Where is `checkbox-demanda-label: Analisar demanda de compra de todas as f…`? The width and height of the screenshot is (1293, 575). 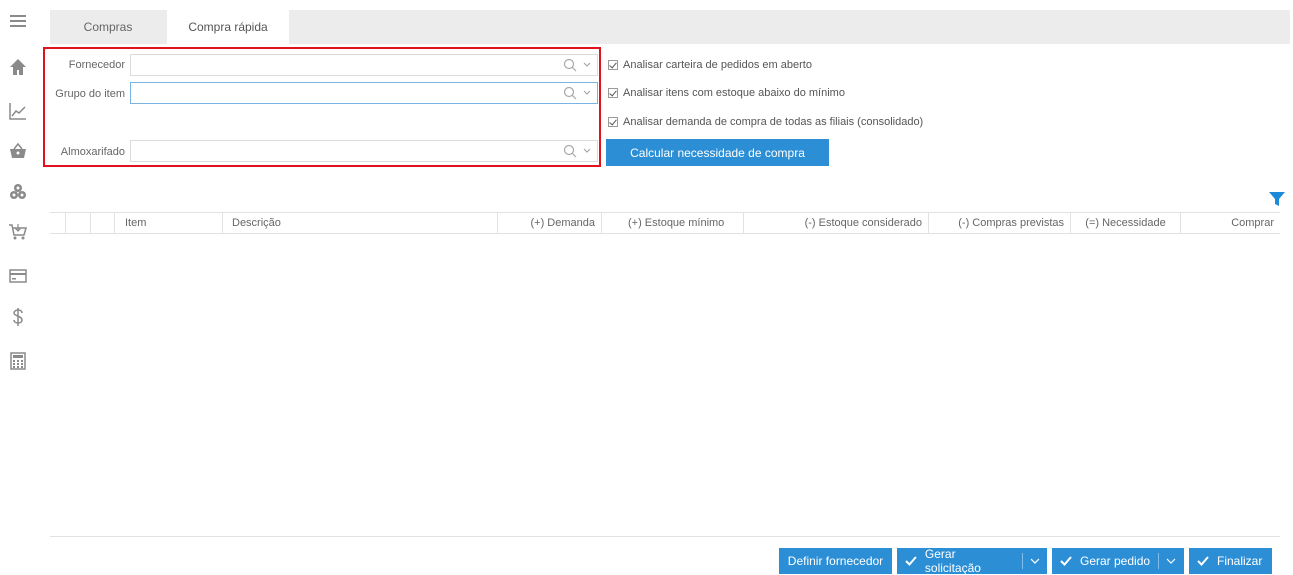 checkbox-demanda-label: Analisar demanda de compra de todas as f… is located at coordinates (773, 122).